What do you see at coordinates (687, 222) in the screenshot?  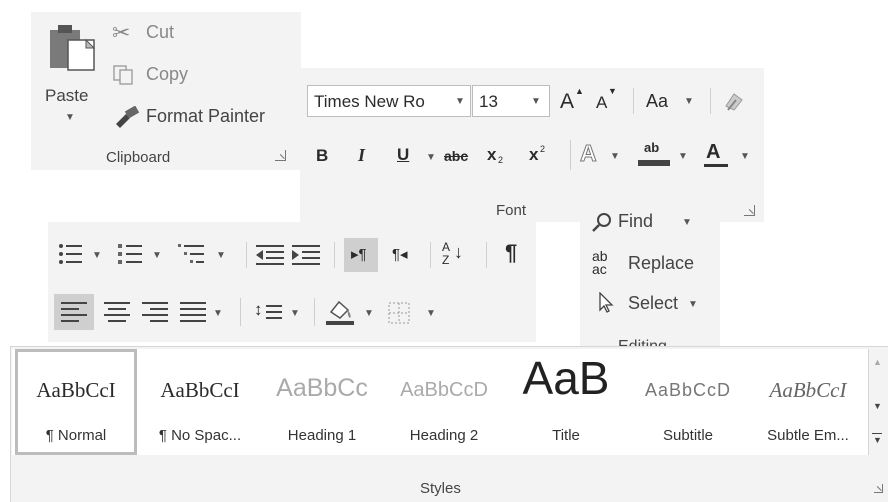 I see `find-chevron-icon: ▼` at bounding box center [687, 222].